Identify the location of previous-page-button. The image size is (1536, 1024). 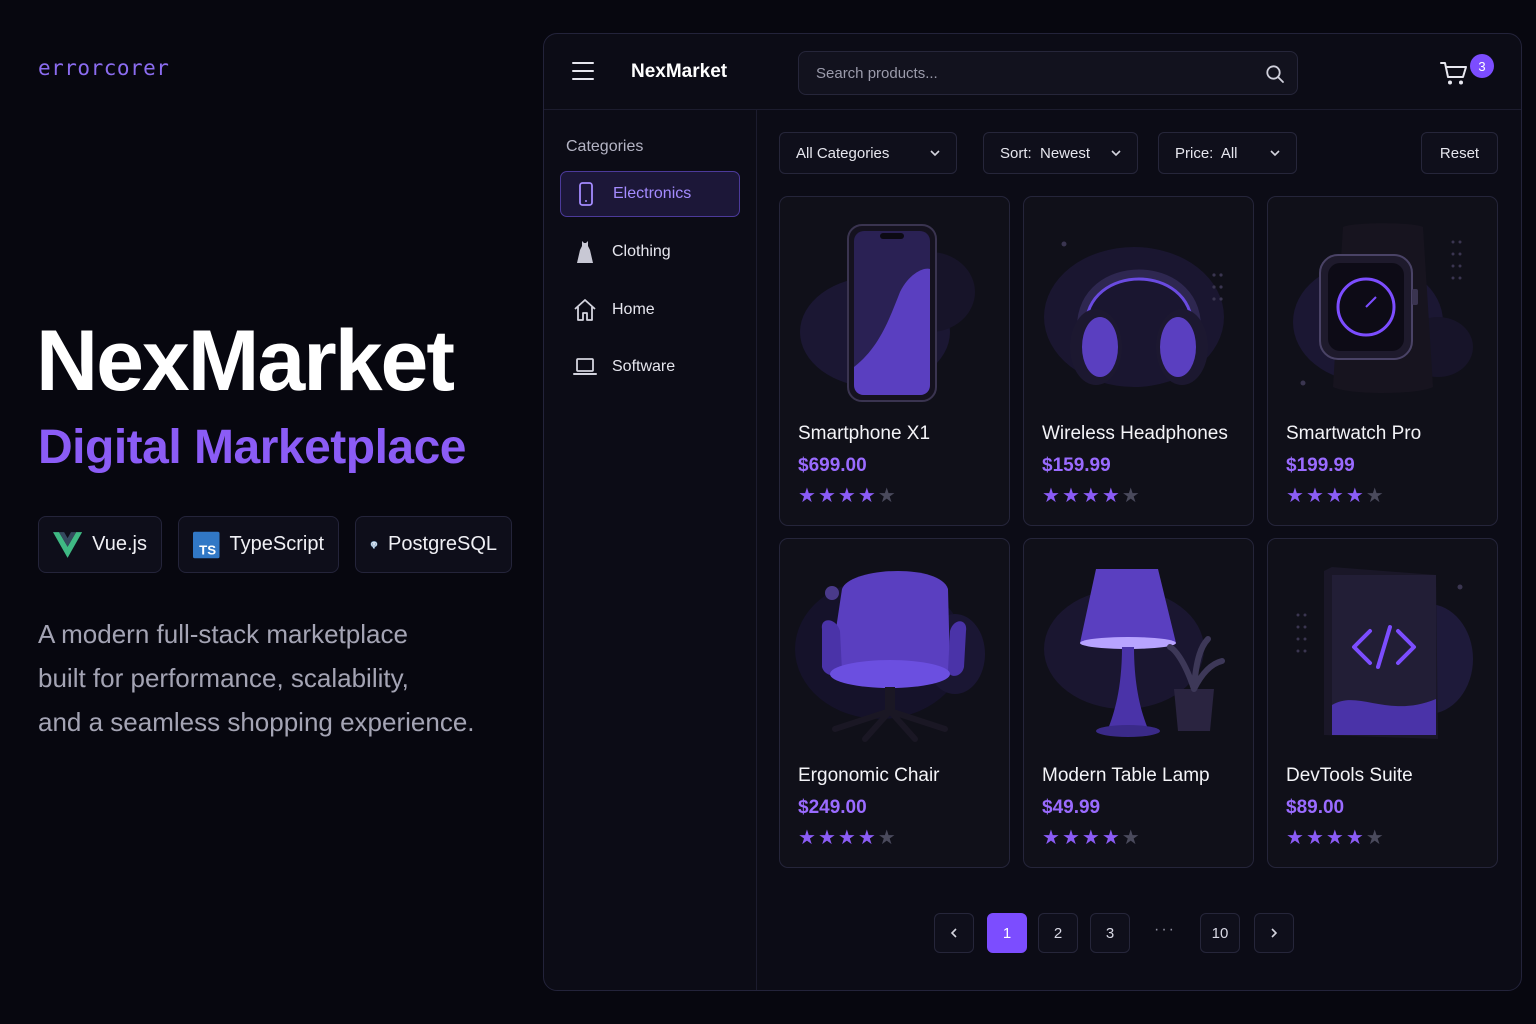
(954, 933).